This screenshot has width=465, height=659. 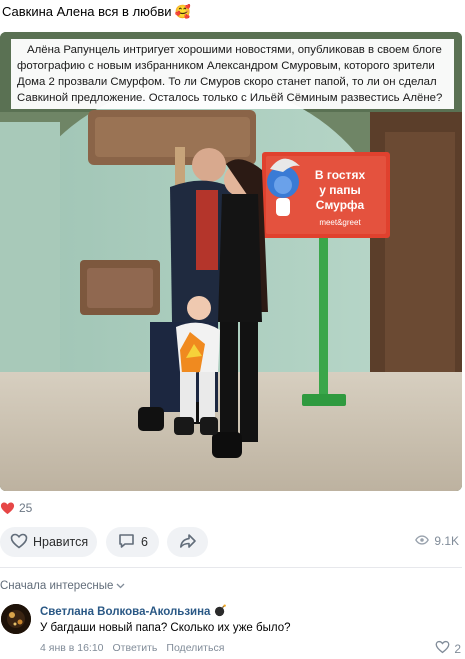 What do you see at coordinates (340, 222) in the screenshot?
I see `sign-line-4: meet&greet` at bounding box center [340, 222].